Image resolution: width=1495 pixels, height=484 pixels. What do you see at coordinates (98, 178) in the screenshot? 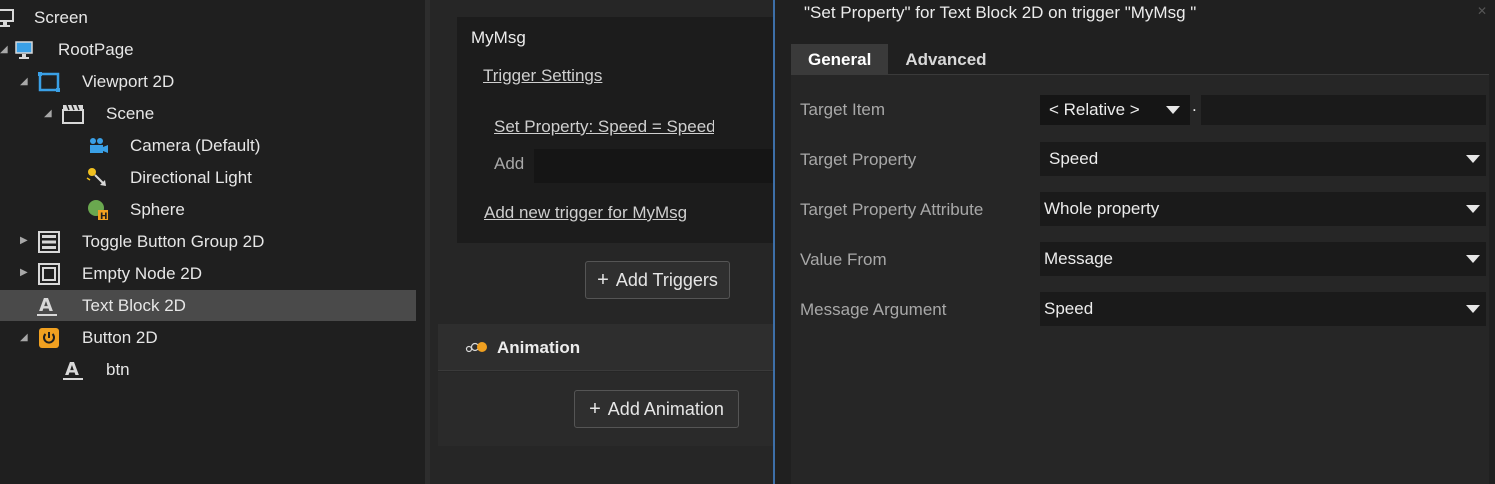
I see `directional-light-icon` at bounding box center [98, 178].